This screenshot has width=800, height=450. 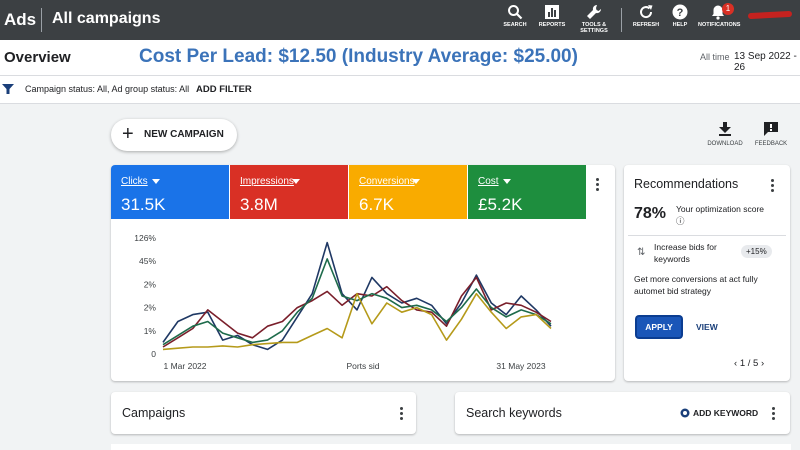 What do you see at coordinates (488, 181) in the screenshot?
I see `metric-name: Cost` at bounding box center [488, 181].